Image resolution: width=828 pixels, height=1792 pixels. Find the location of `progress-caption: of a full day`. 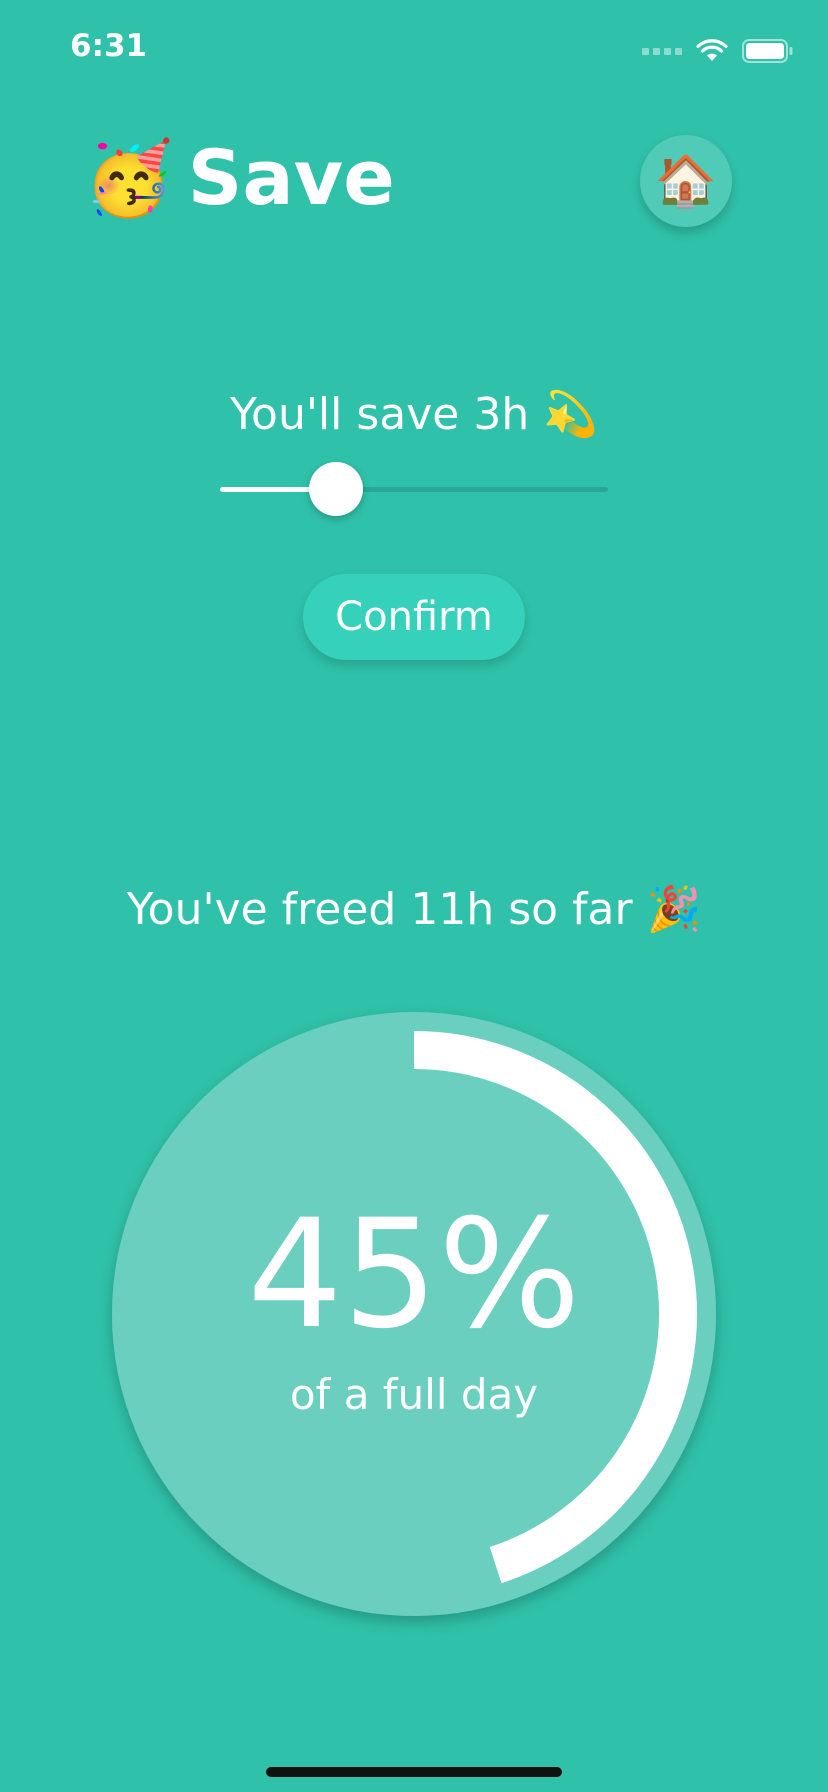

progress-caption: of a full day is located at coordinates (414, 1394).